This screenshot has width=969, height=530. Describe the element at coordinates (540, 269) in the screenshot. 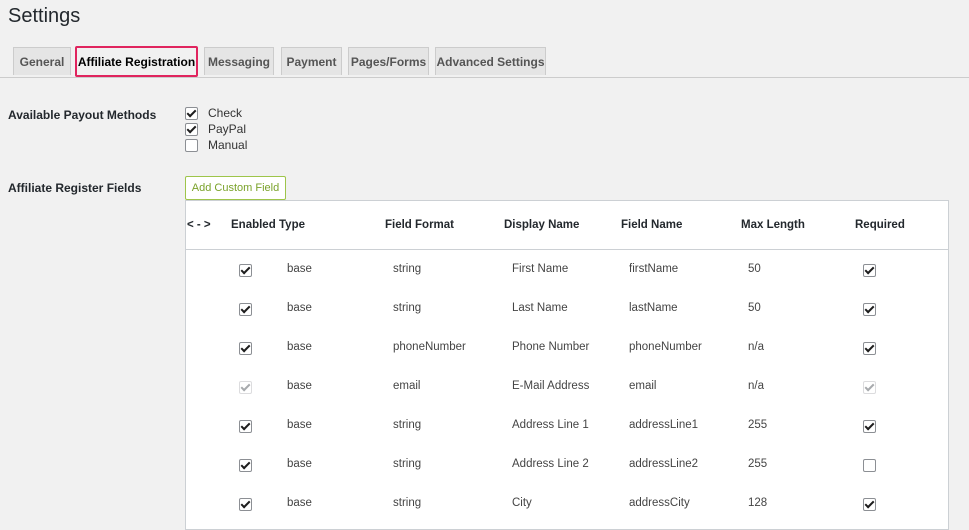

I see `cell-display: First Name` at that location.